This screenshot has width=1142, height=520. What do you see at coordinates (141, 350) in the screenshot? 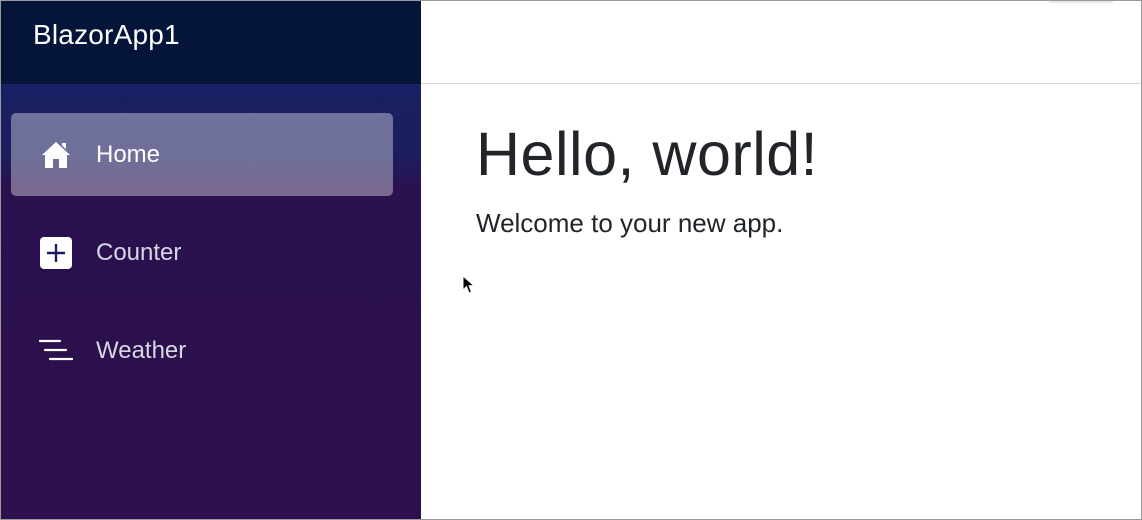
I see `nav-item-label: Weather` at bounding box center [141, 350].